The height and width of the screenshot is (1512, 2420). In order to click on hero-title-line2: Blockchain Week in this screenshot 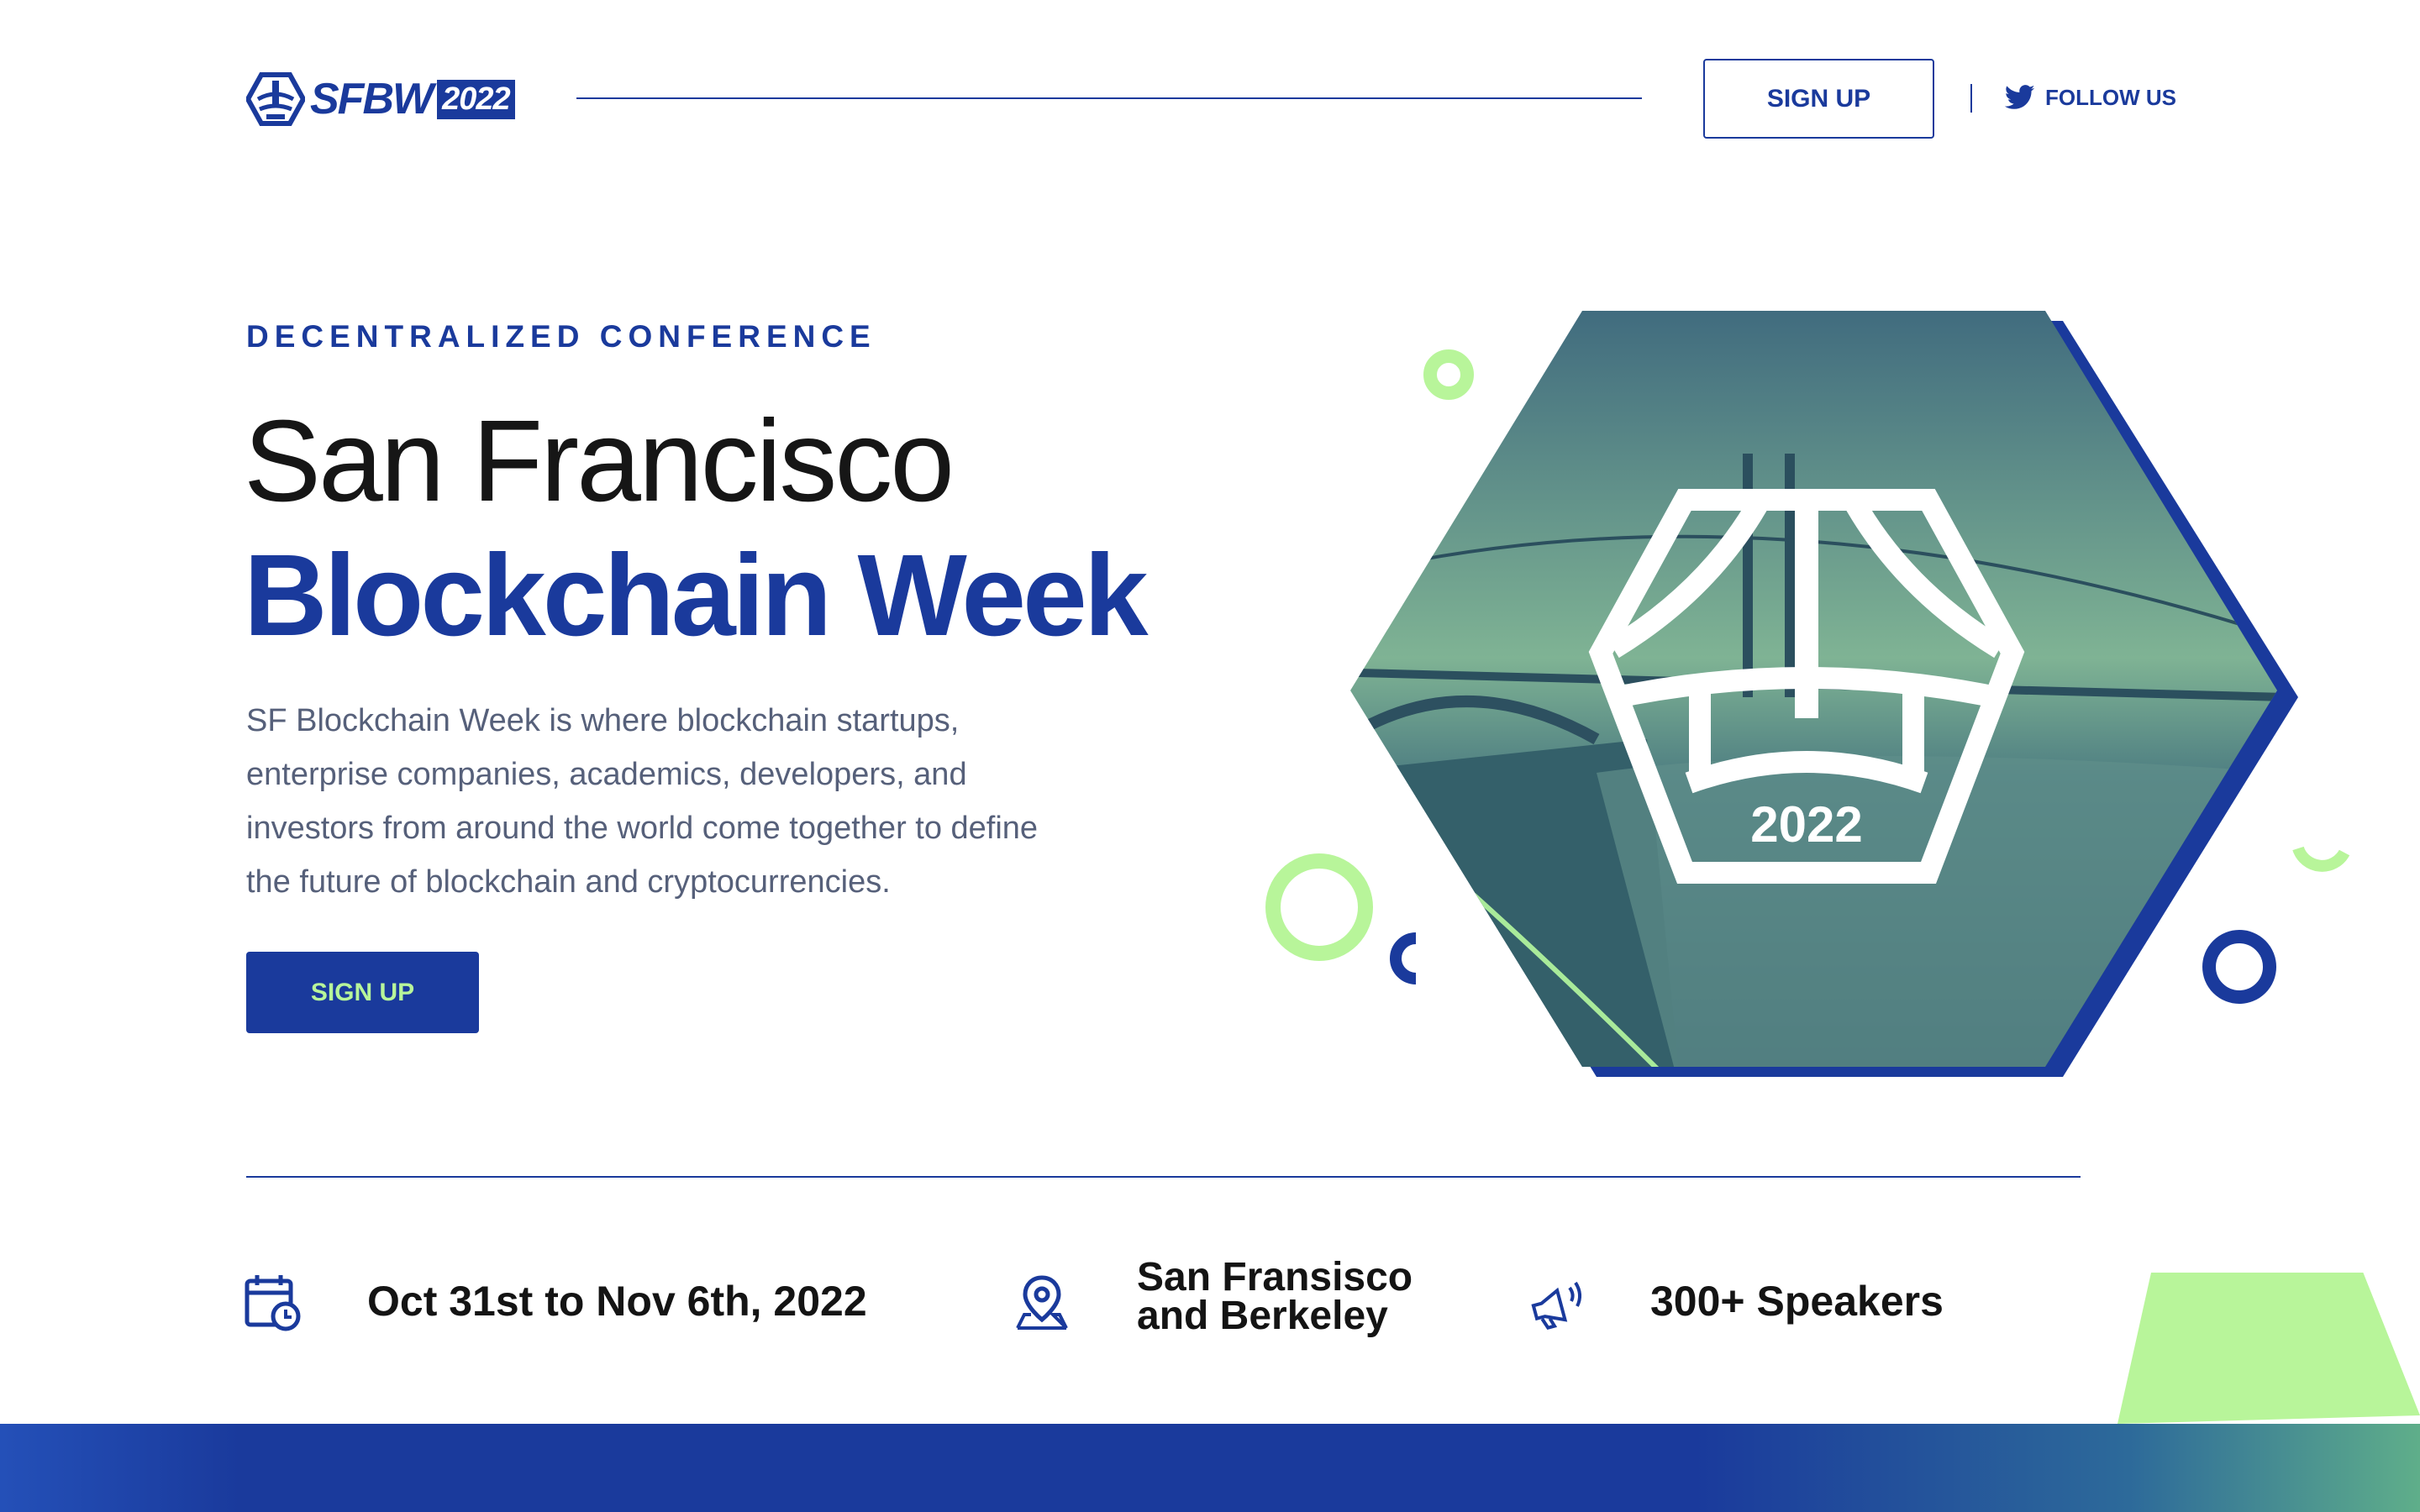, I will do `click(696, 595)`.